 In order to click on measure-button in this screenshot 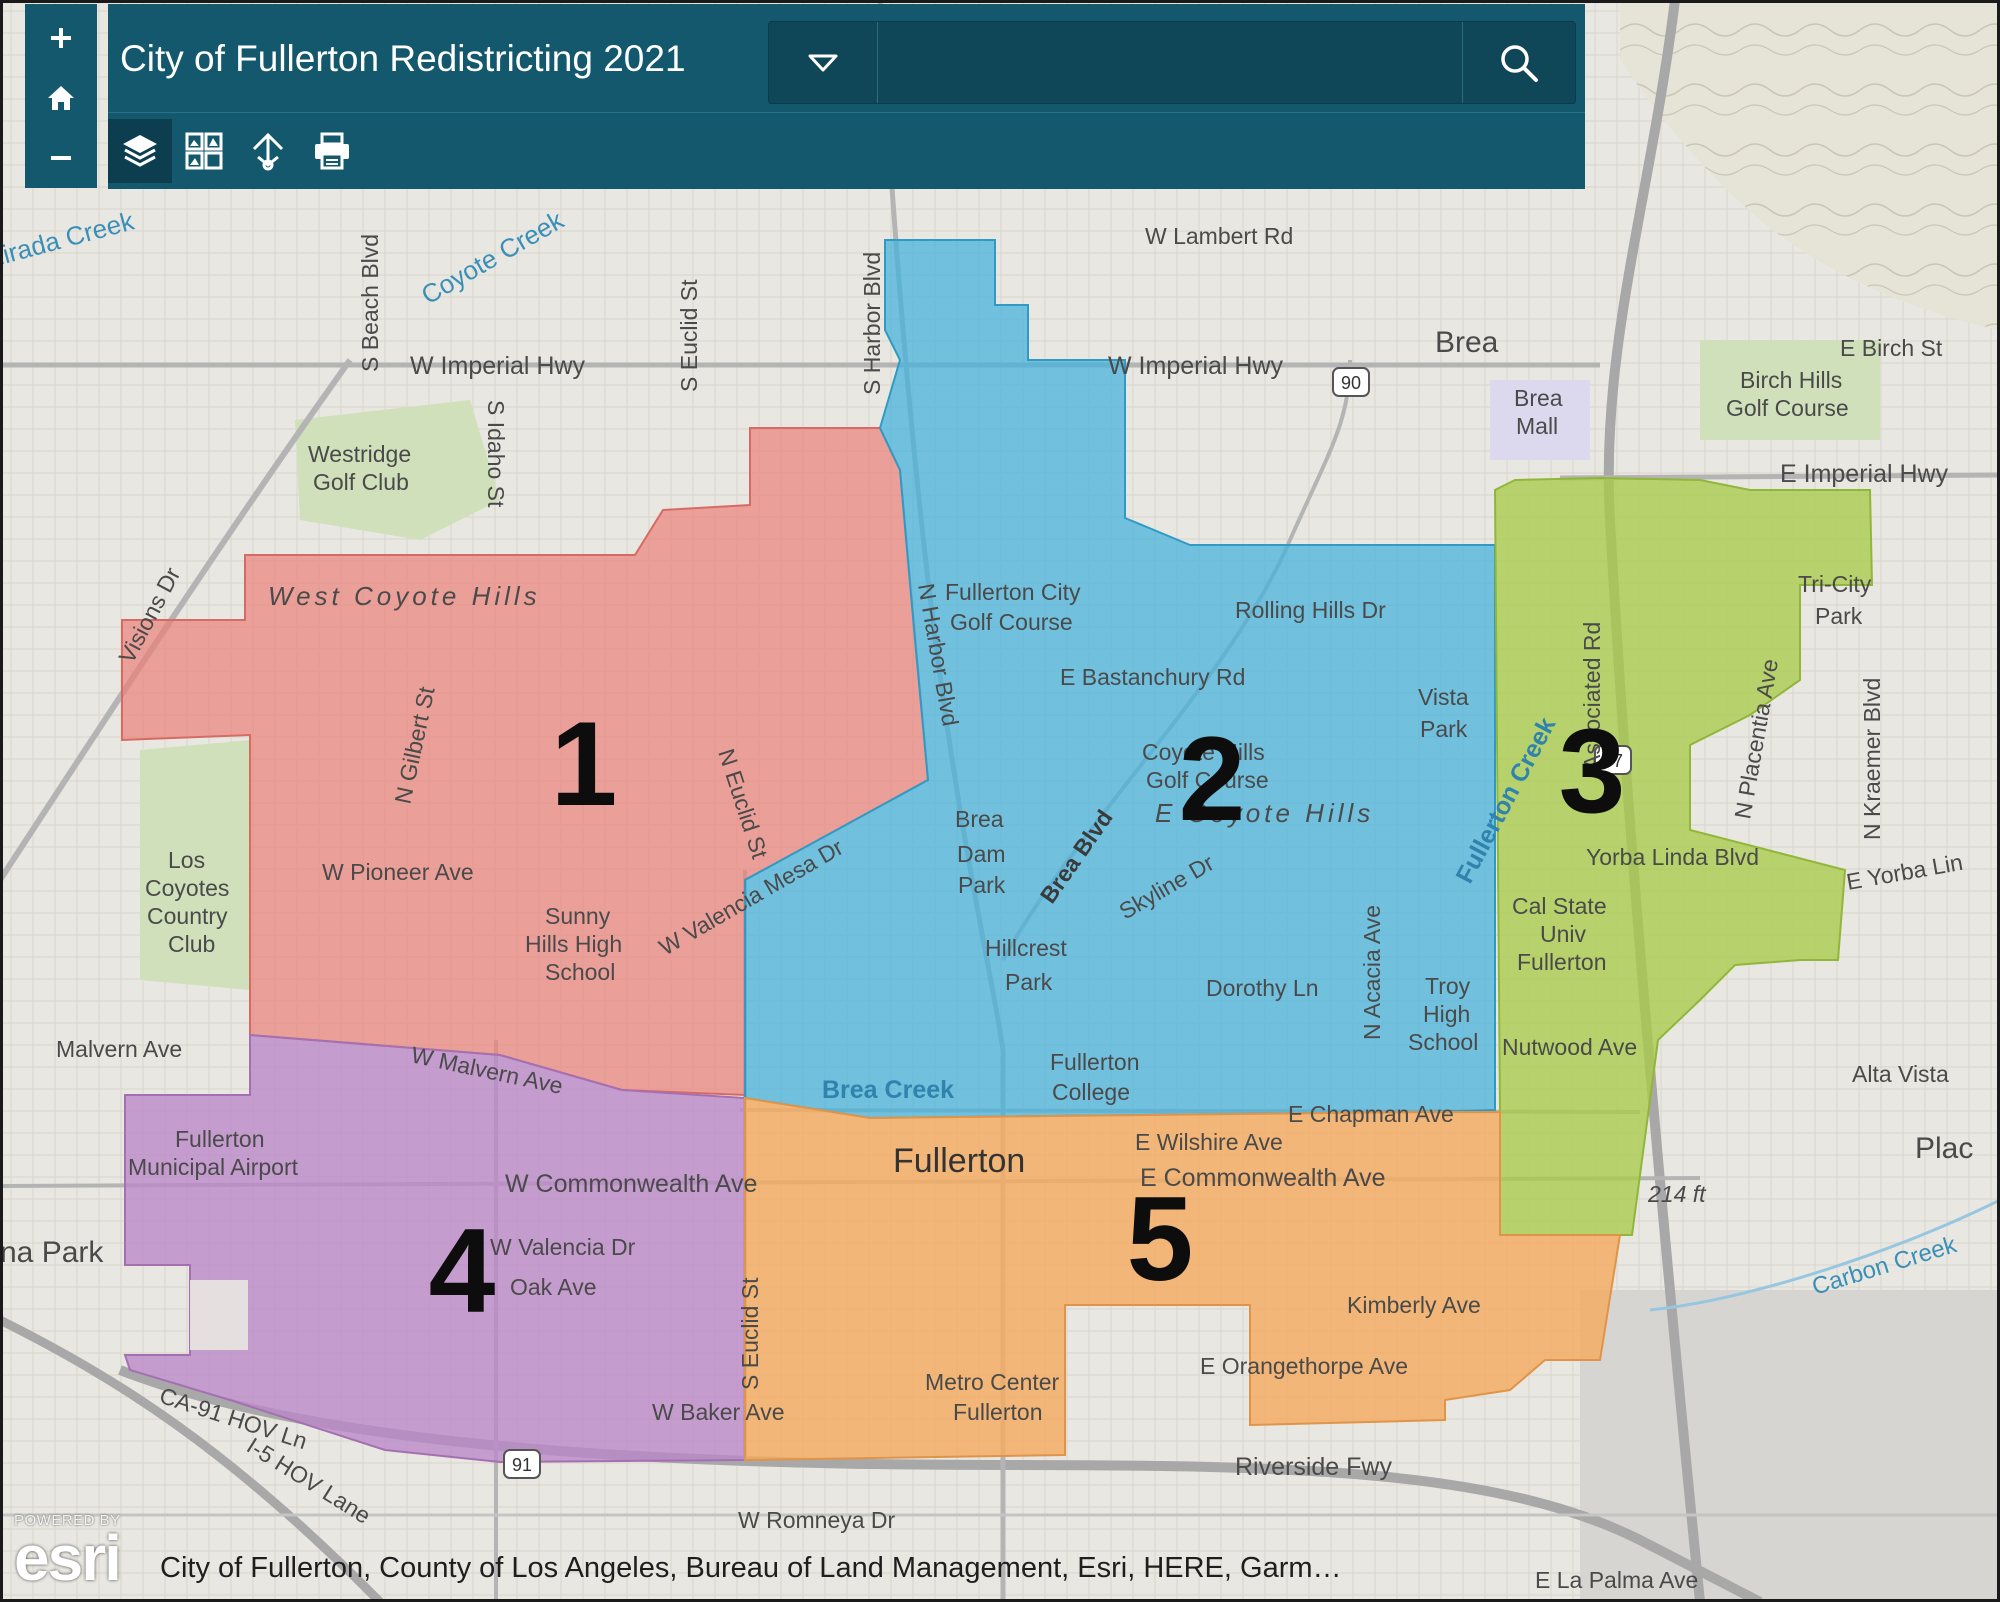, I will do `click(268, 151)`.